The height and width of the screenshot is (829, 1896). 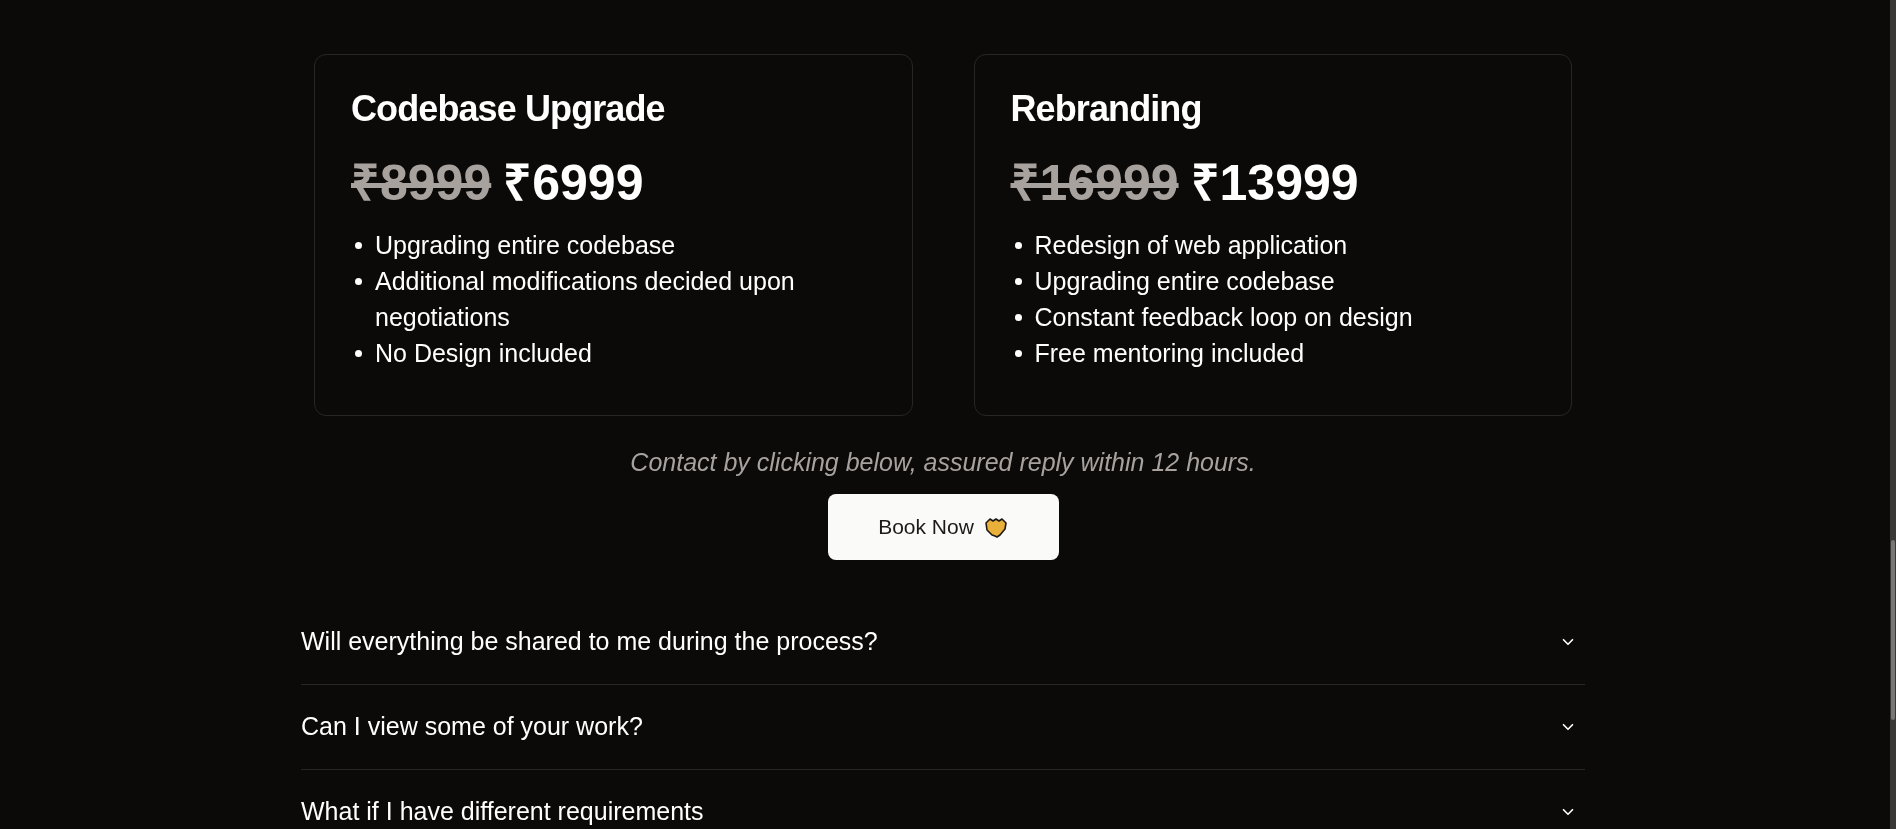 I want to click on plan-title: Codebase Upgrade, so click(x=508, y=109).